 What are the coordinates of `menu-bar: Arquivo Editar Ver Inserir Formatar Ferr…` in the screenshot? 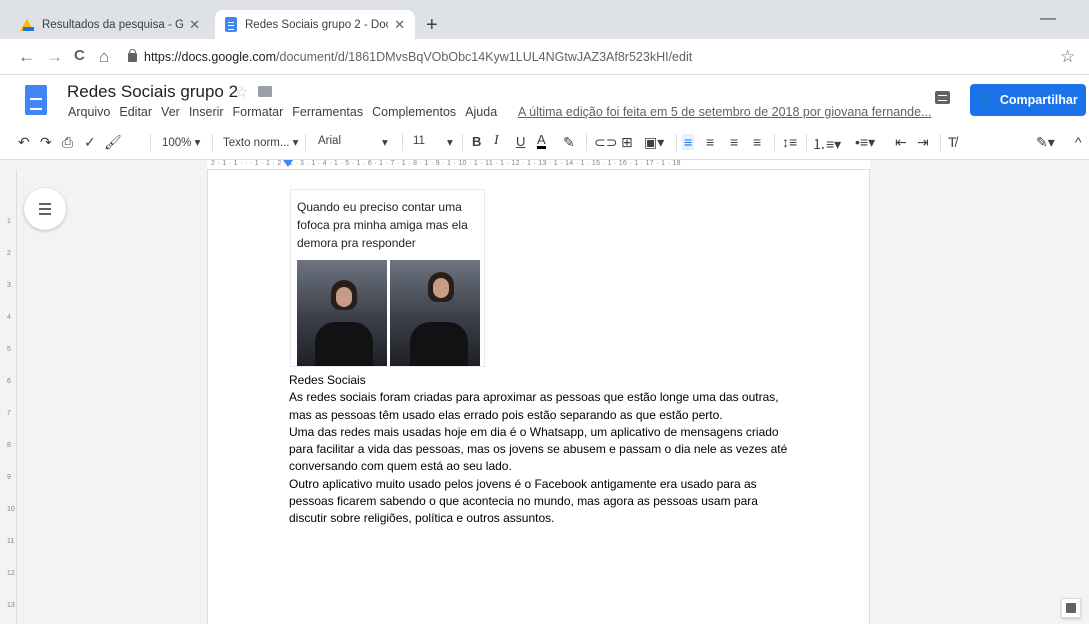 It's located at (282, 112).